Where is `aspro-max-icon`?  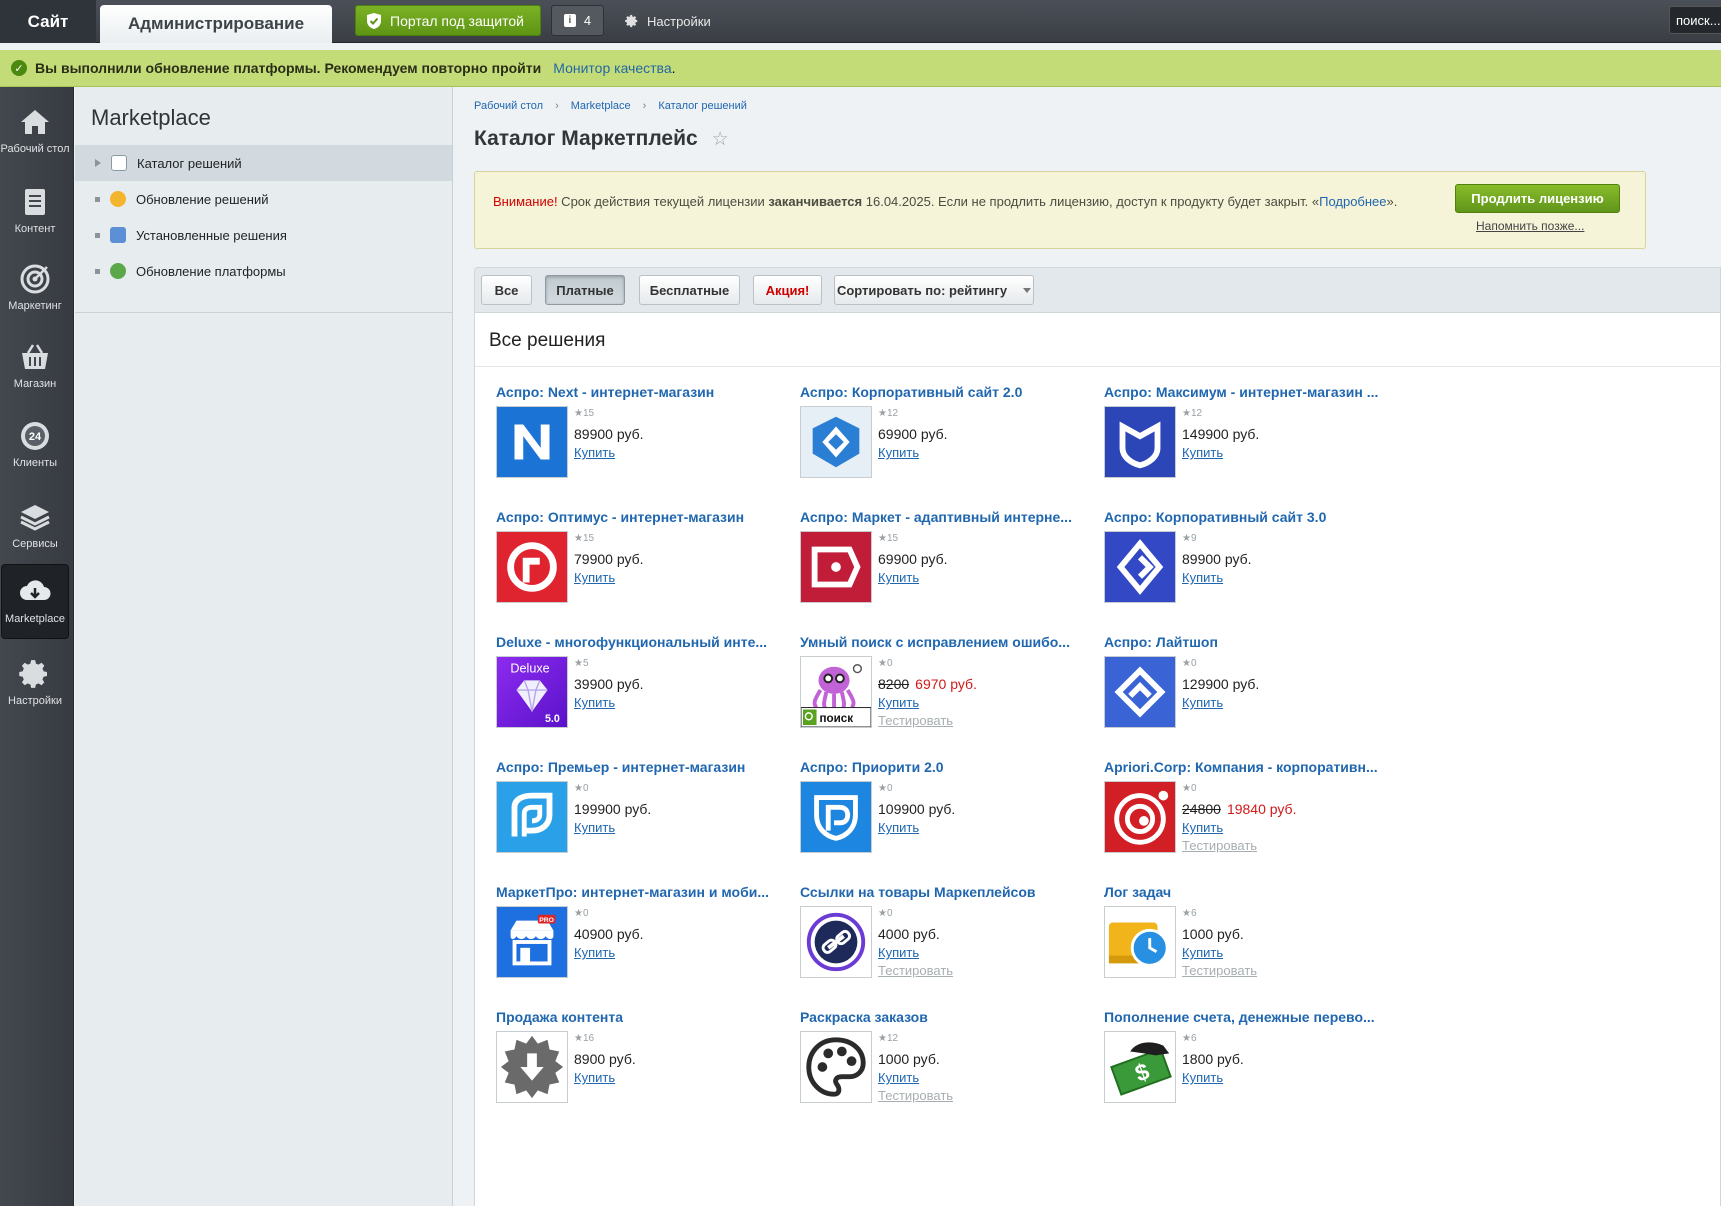 aspro-max-icon is located at coordinates (1140, 442).